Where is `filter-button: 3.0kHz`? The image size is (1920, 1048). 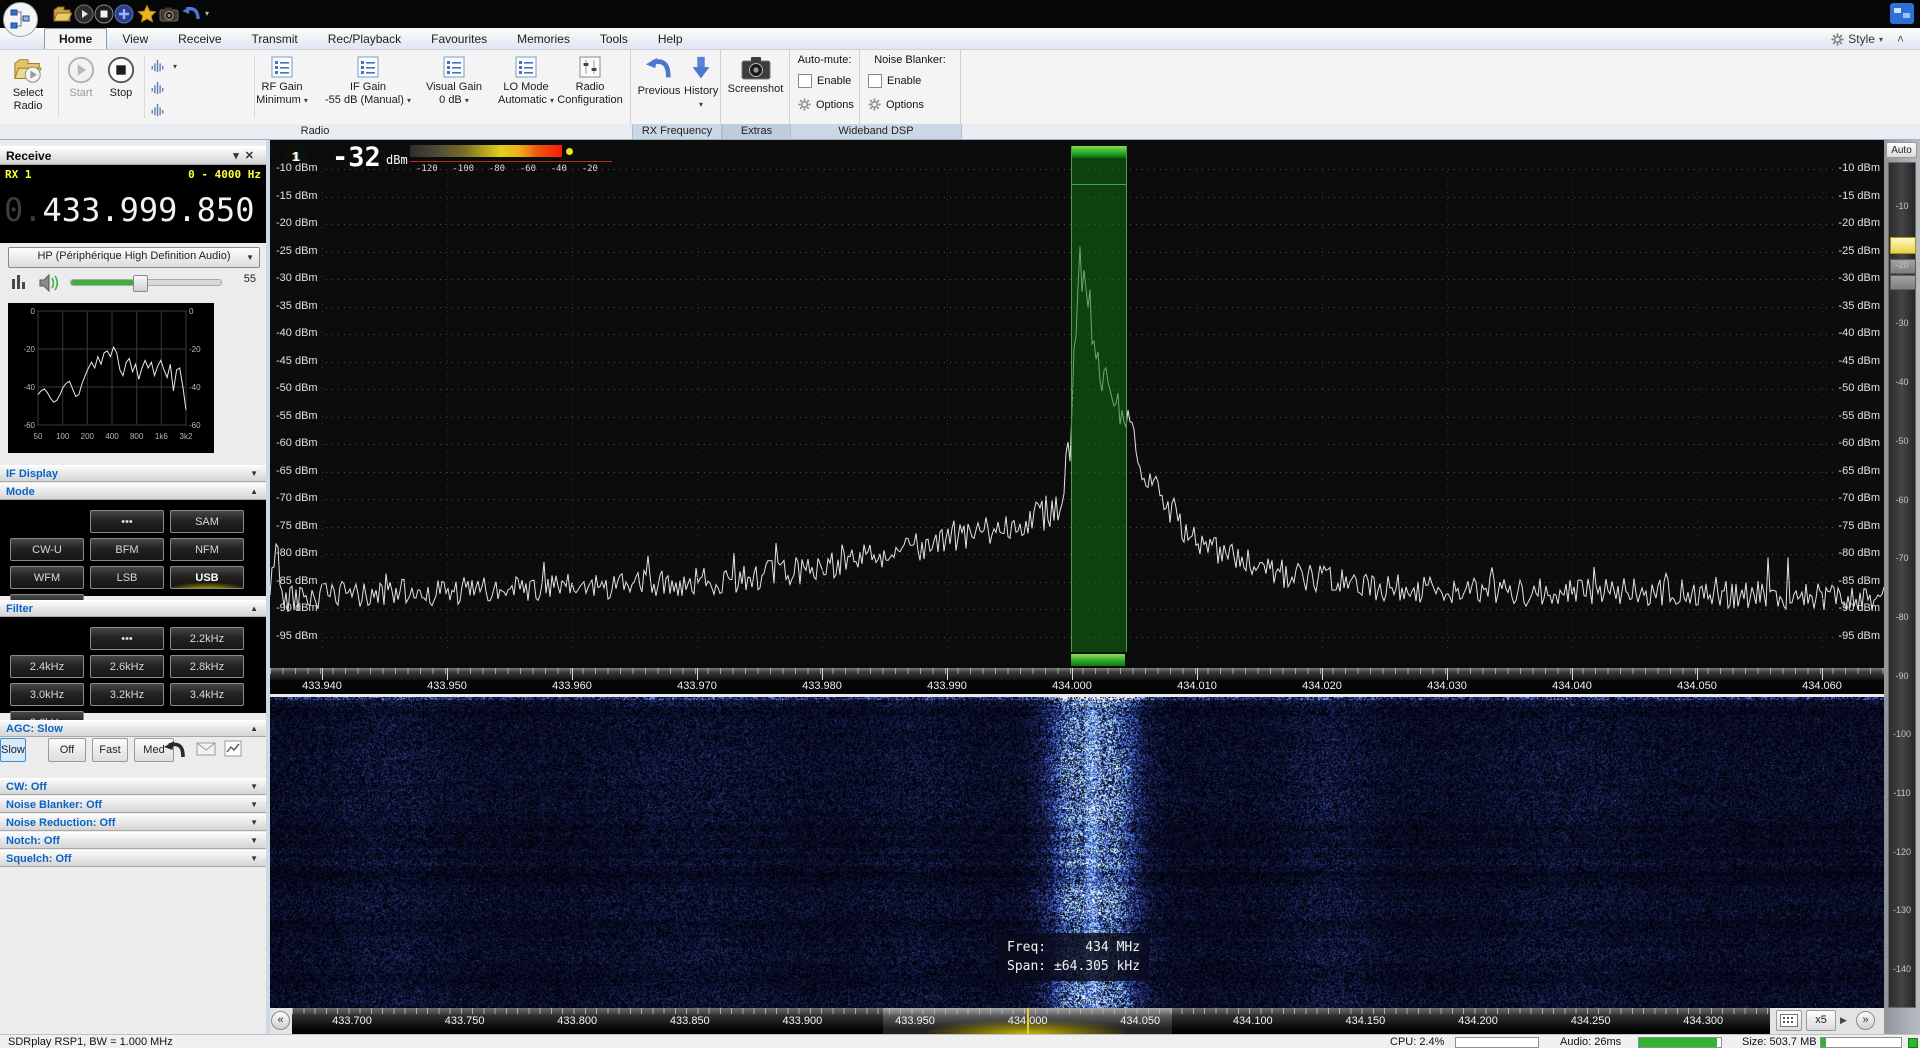
filter-button: 3.0kHz is located at coordinates (47, 694).